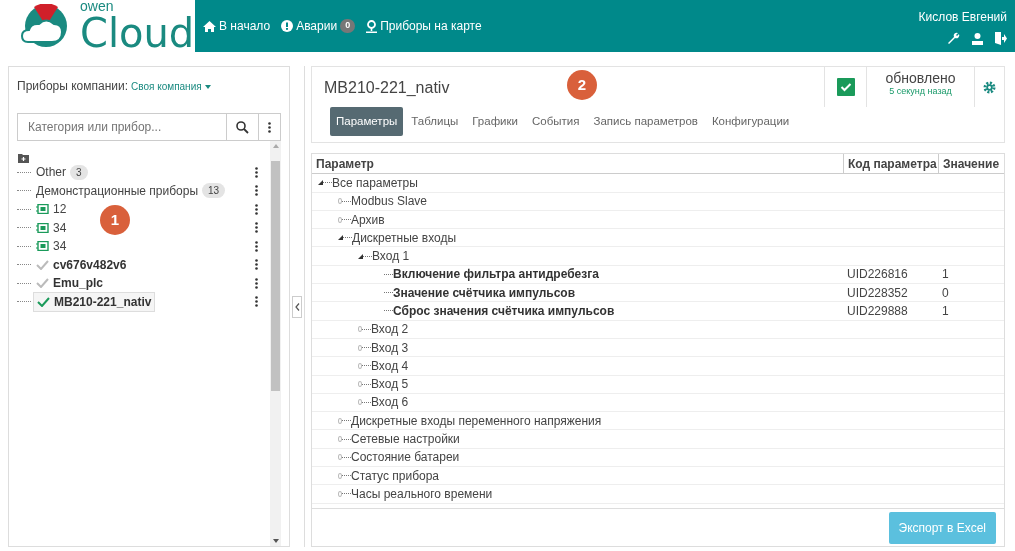  I want to click on logo-cloud-text: Cloud, so click(137, 33).